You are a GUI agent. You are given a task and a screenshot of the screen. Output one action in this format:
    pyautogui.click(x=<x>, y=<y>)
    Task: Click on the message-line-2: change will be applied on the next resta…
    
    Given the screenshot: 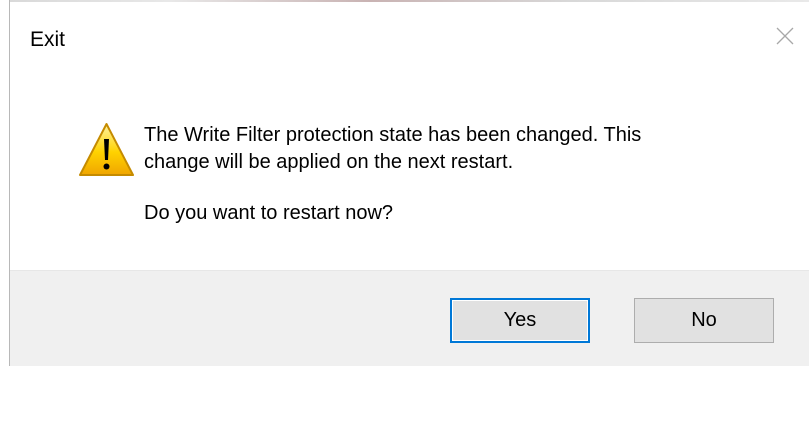 What is the action you would take?
    pyautogui.click(x=329, y=162)
    